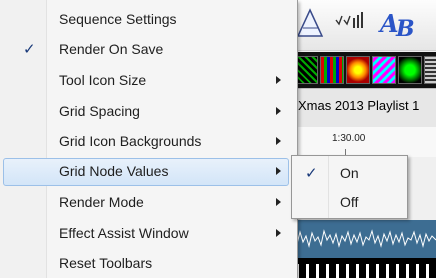 Image resolution: width=436 pixels, height=278 pixels. I want to click on menu-item-effect-assist-window: Effect Assist Window, so click(146, 234).